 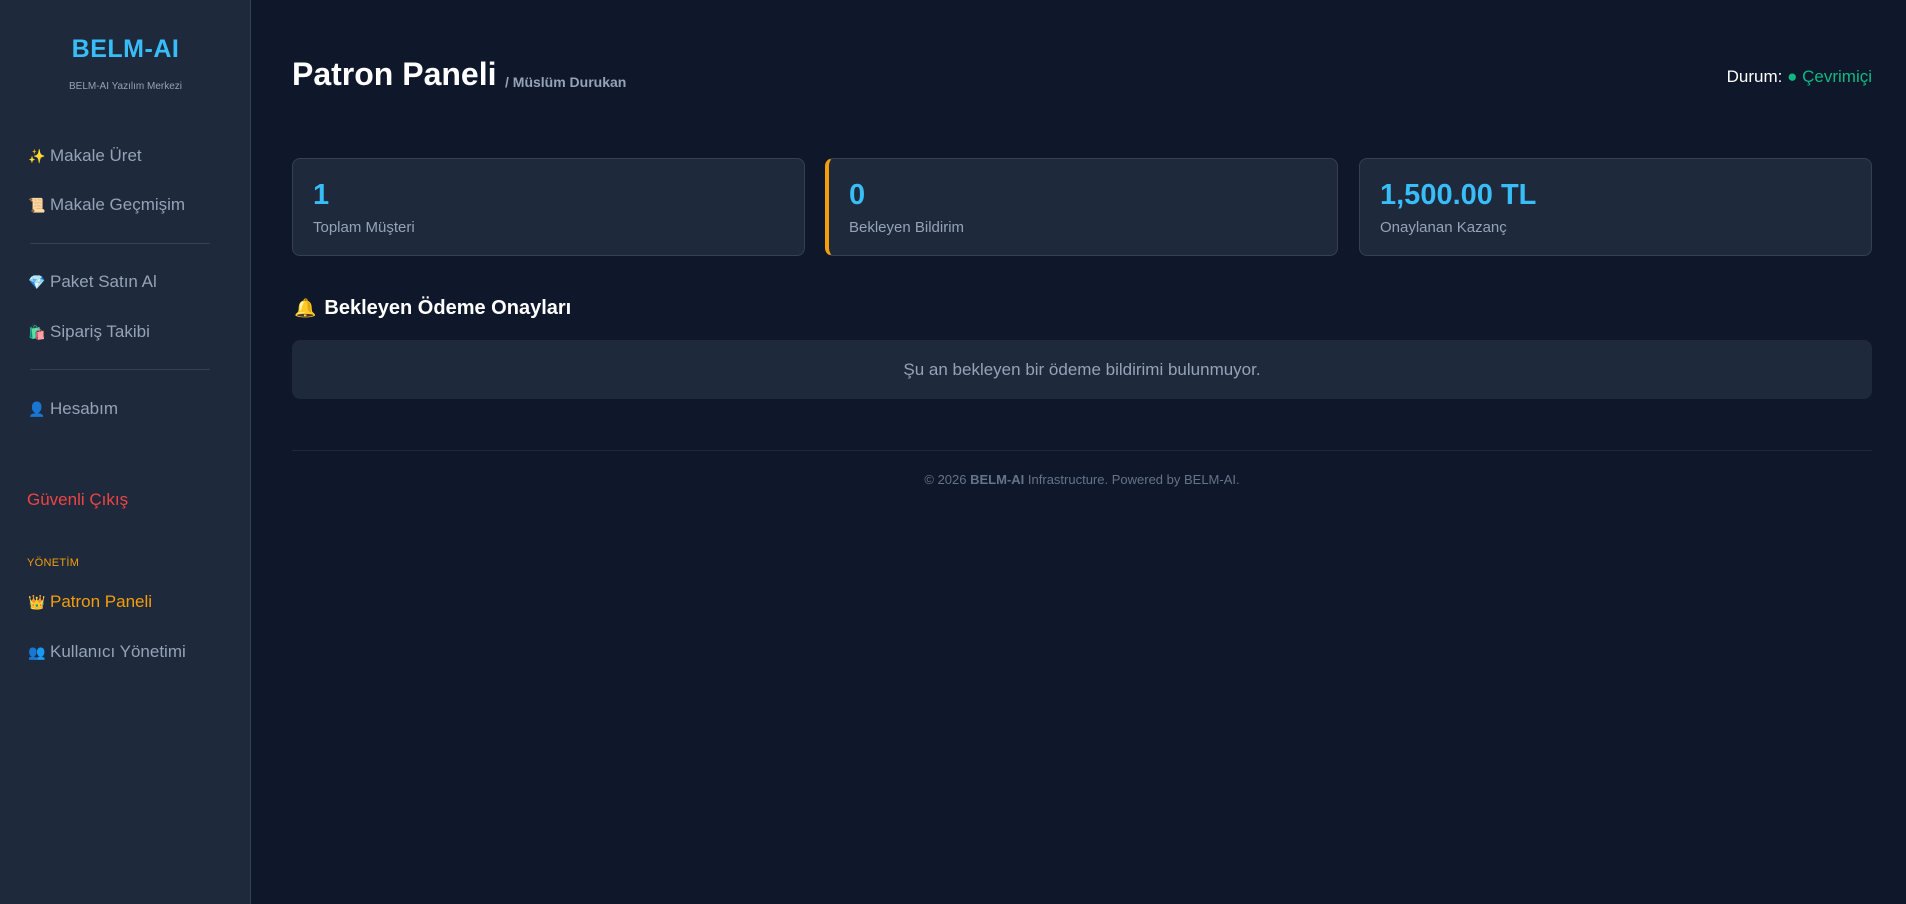 What do you see at coordinates (997, 479) in the screenshot?
I see `footer-brand: BELM-AI` at bounding box center [997, 479].